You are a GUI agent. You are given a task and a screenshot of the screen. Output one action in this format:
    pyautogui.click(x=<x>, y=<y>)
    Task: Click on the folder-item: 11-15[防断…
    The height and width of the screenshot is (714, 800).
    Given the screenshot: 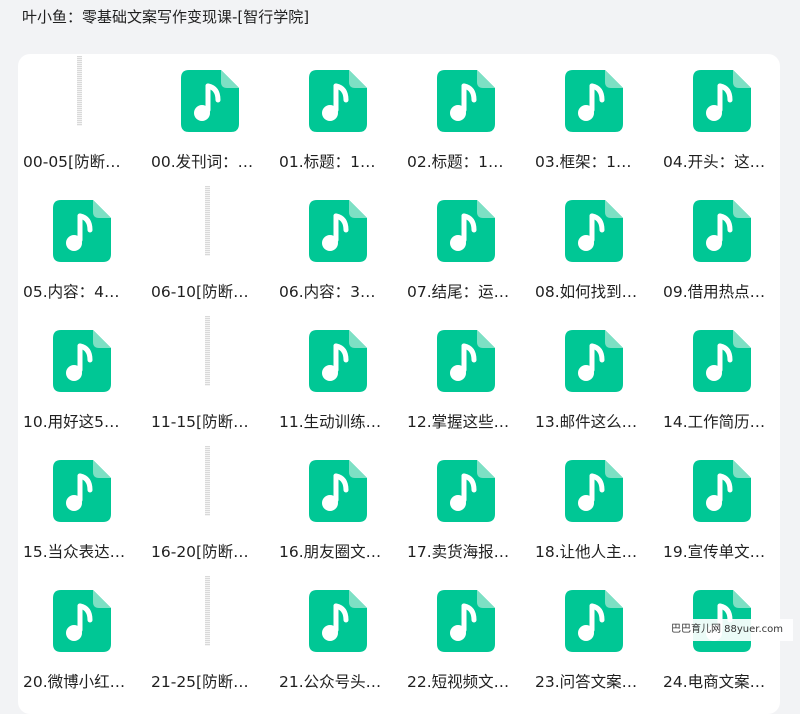 What is the action you would take?
    pyautogui.click(x=210, y=374)
    